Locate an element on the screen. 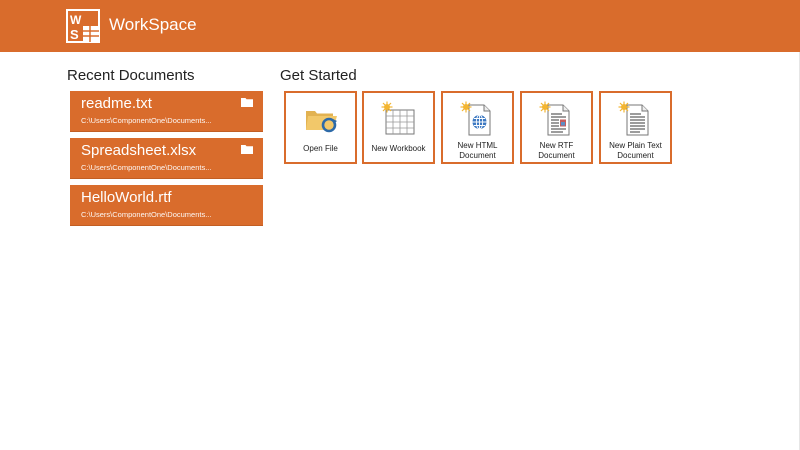 The image size is (800, 450). new-html-document-tile: New HTML Document is located at coordinates (477, 127).